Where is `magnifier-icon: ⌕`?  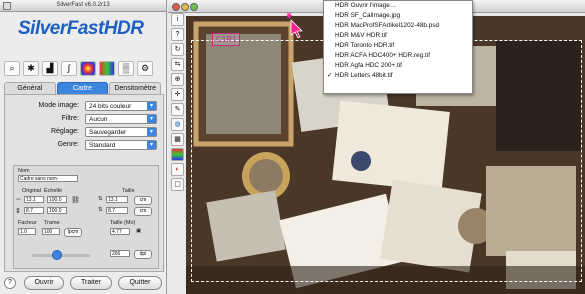 magnifier-icon: ⌕ is located at coordinates (12, 68).